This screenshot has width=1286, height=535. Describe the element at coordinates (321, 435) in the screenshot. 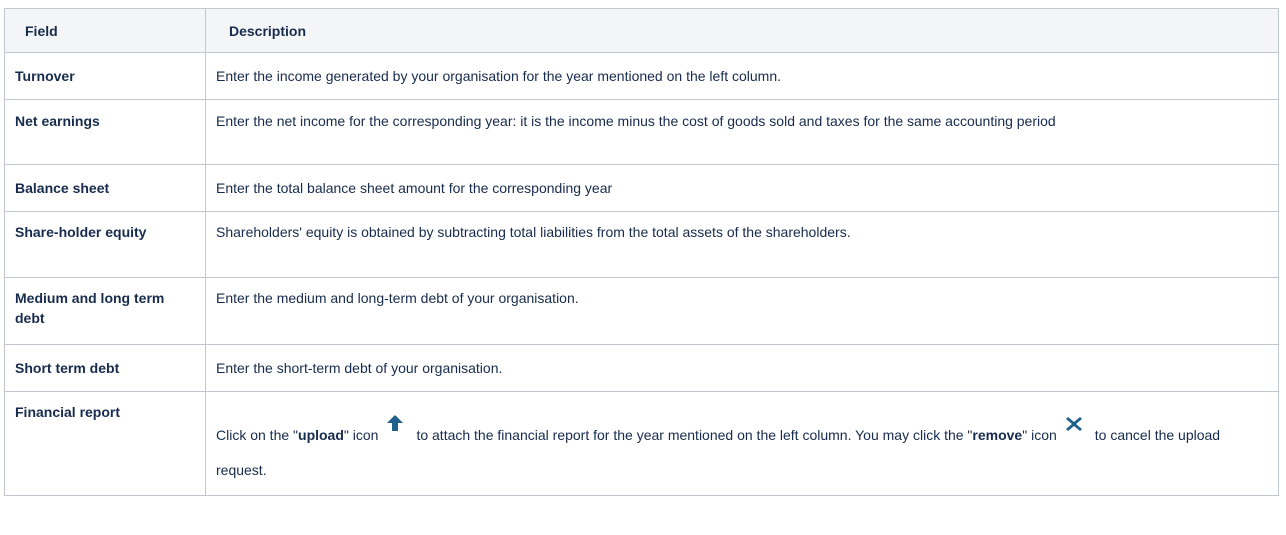

I see `upload-keyword: upload` at that location.